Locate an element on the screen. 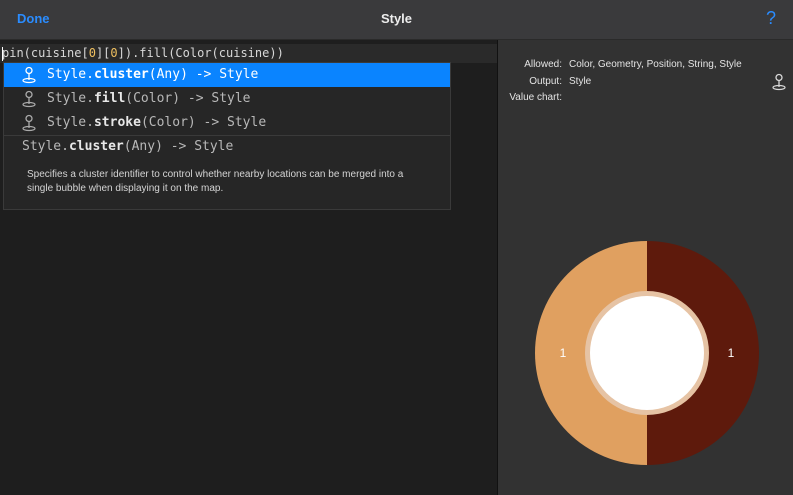 The image size is (793, 495). map-pin-icon is located at coordinates (29, 127).